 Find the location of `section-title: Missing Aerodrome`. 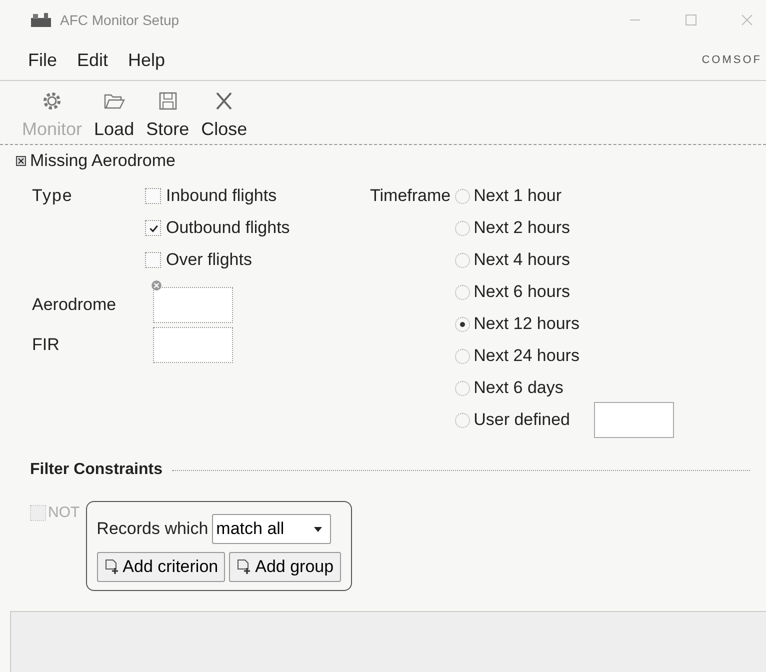

section-title: Missing Aerodrome is located at coordinates (103, 161).